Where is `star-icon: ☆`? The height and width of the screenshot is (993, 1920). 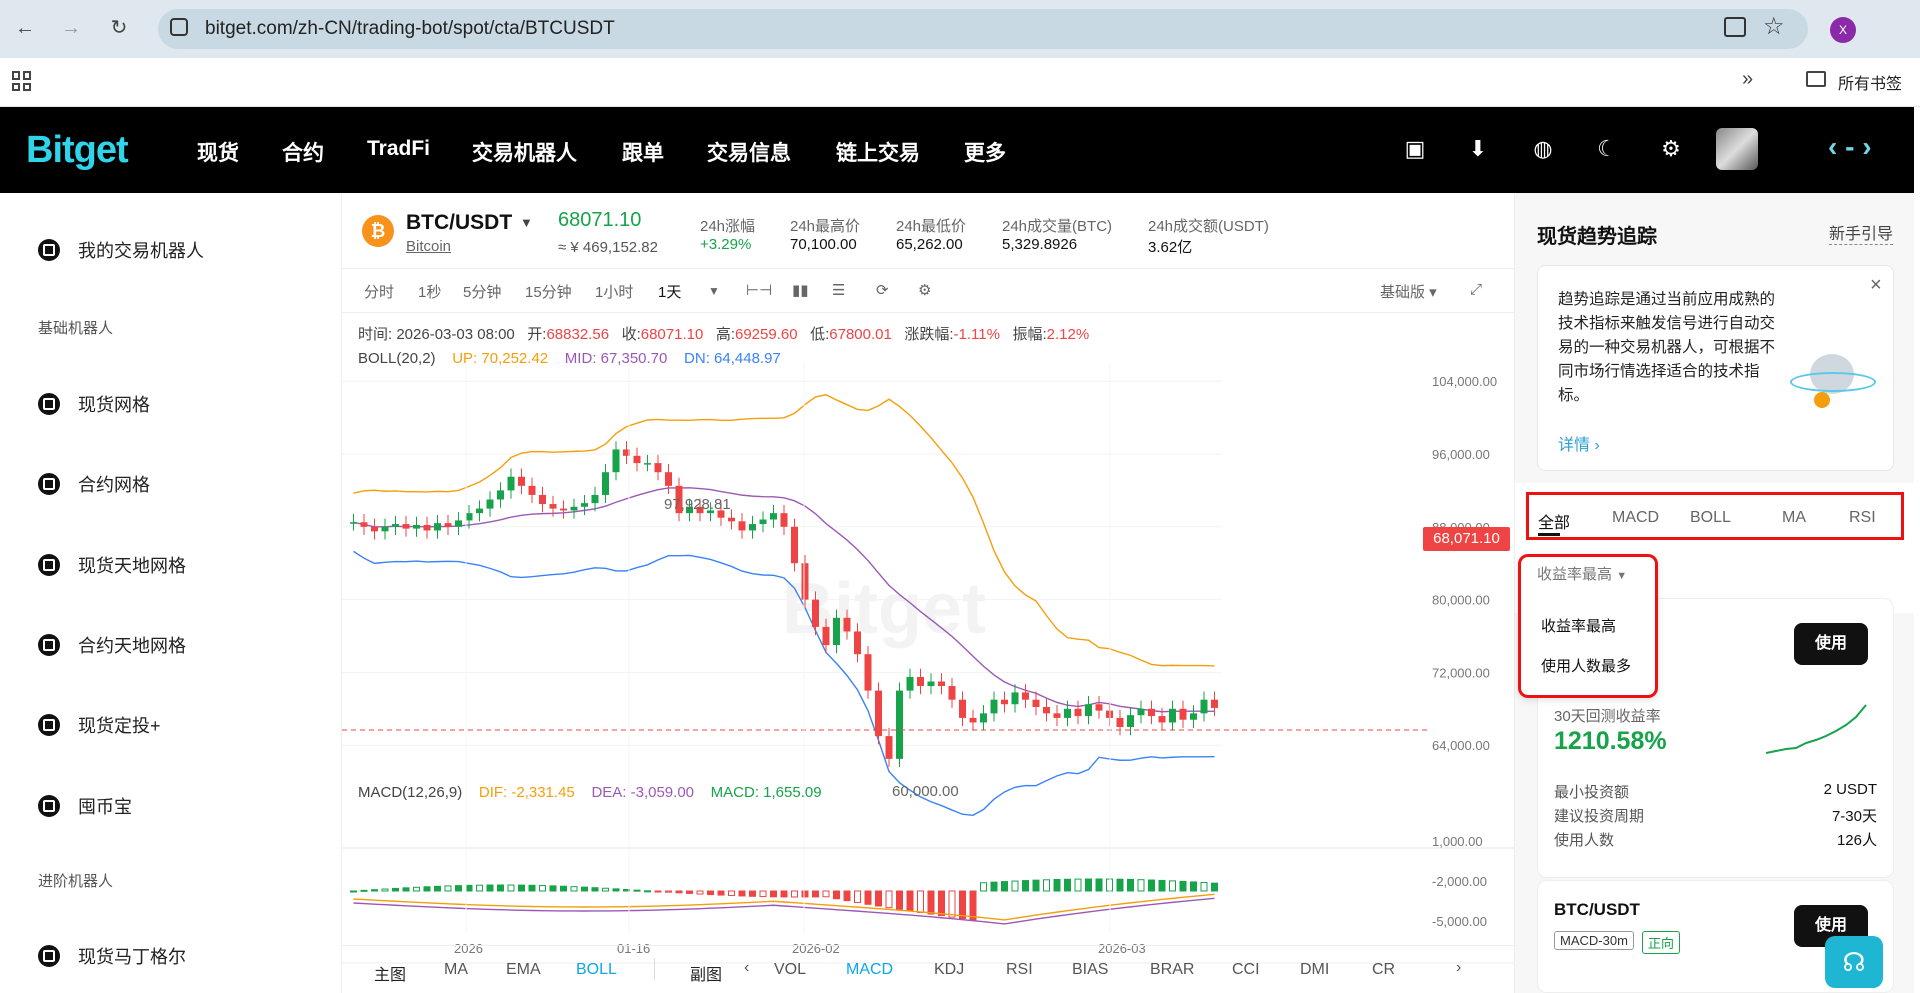
star-icon: ☆ is located at coordinates (1774, 26).